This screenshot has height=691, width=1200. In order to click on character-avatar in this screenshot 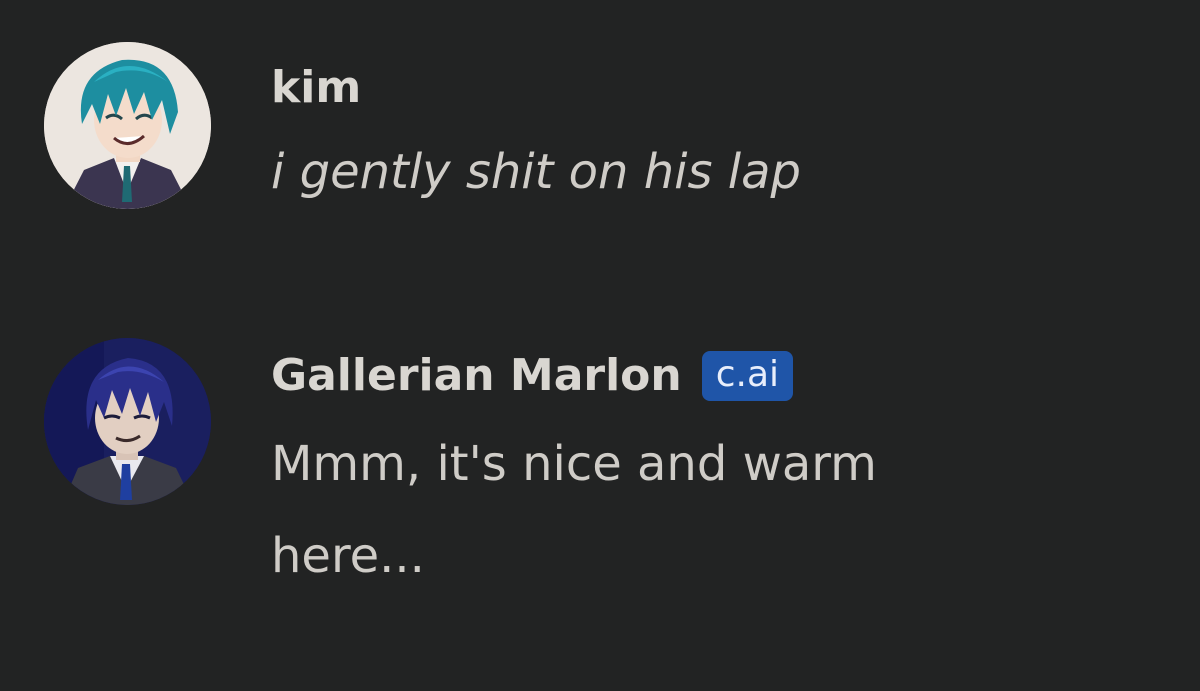, I will do `click(127, 421)`.